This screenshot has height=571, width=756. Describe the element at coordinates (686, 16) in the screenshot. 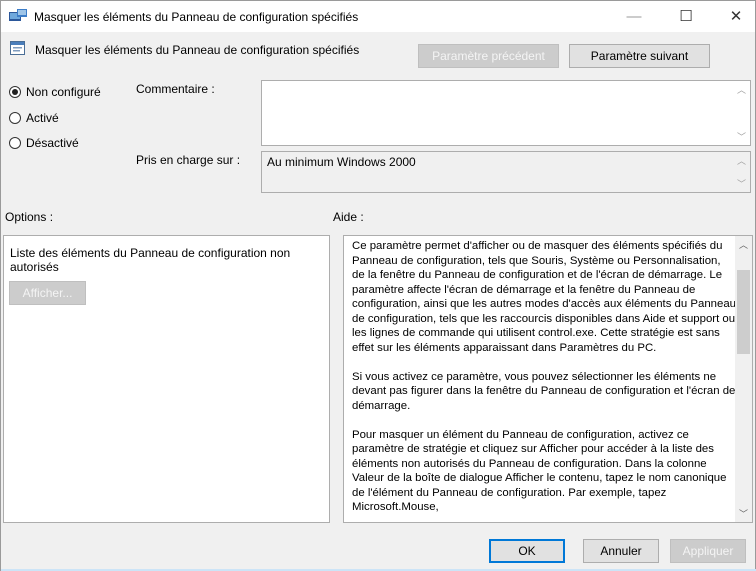

I see `maximize-button: ☐` at that location.